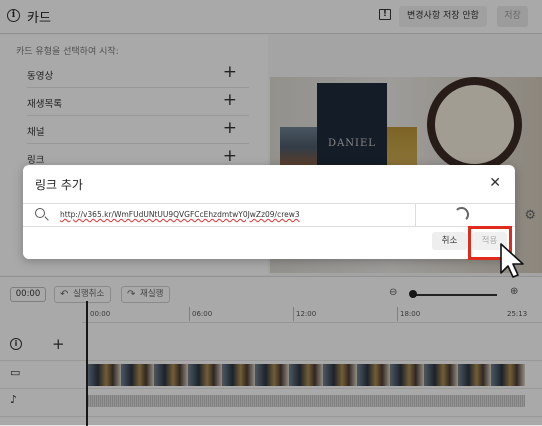 This screenshot has width=542, height=426. What do you see at coordinates (495, 183) in the screenshot?
I see `close-icon: ✕` at bounding box center [495, 183].